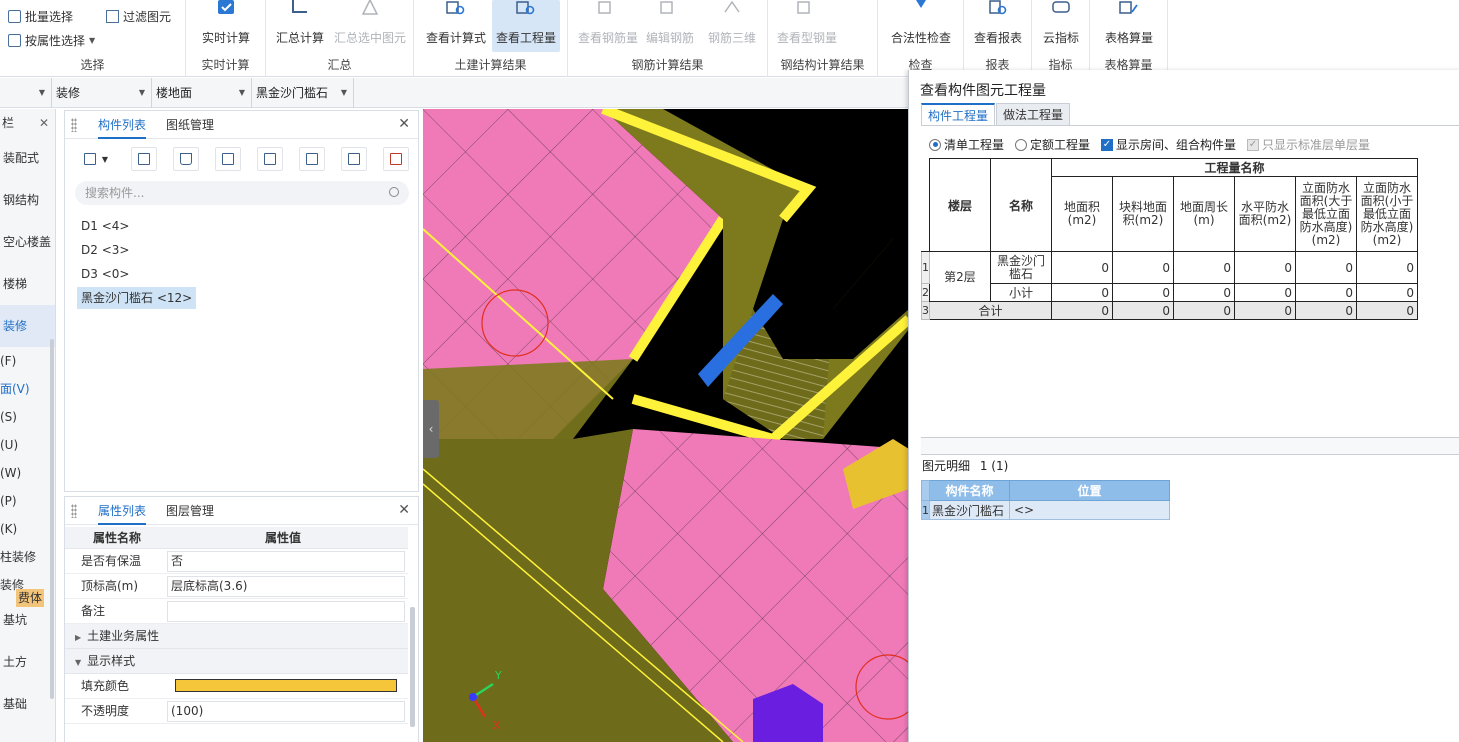  Describe the element at coordinates (138, 16) in the screenshot. I see `filter-button: 过滤图元` at that location.